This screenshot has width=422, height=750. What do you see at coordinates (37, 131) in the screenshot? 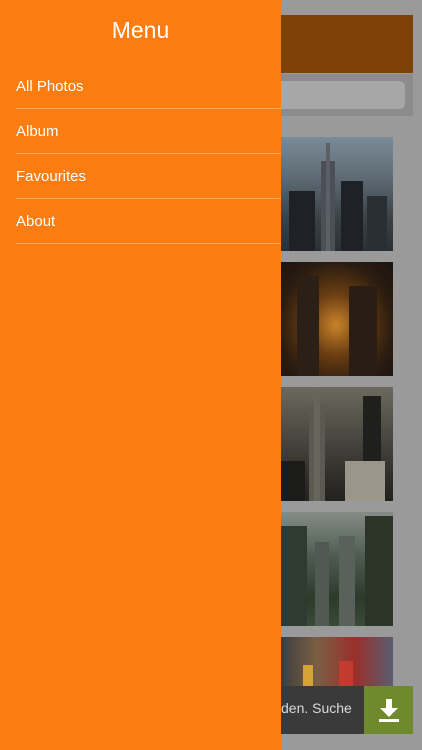
I see `menu-item-label: Album` at bounding box center [37, 131].